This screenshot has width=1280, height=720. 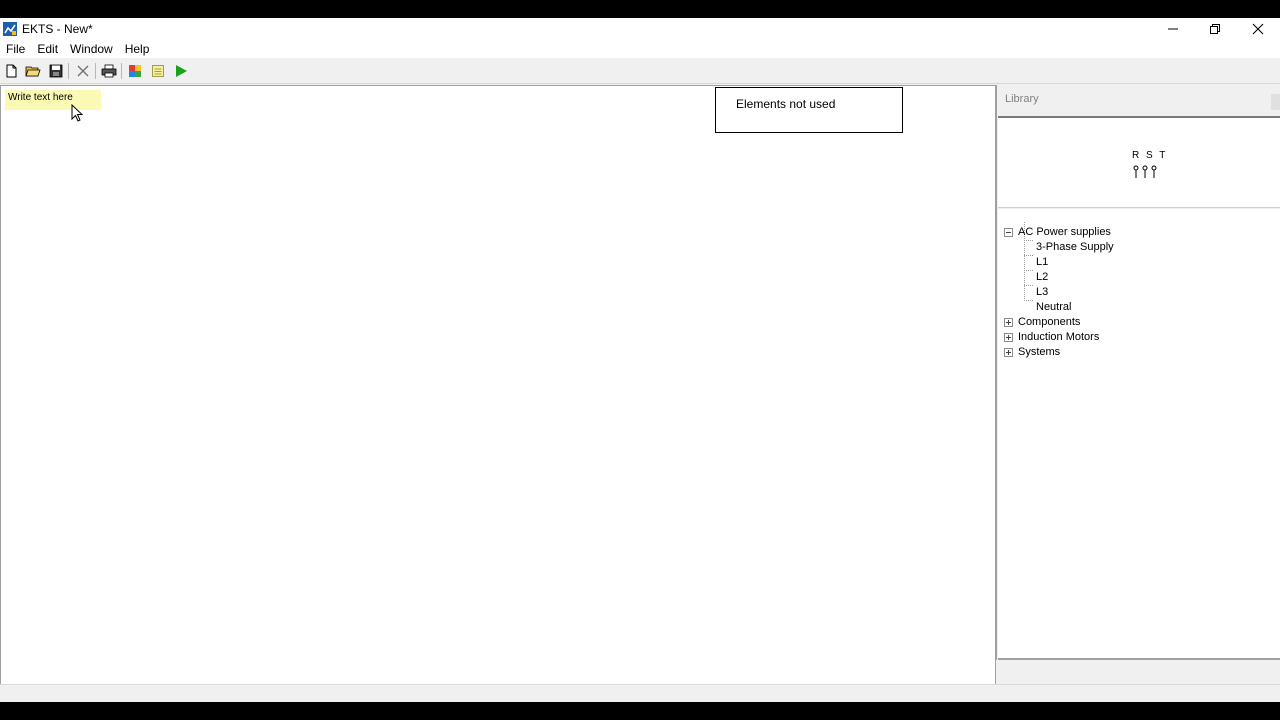 I want to click on menu-help: Help, so click(x=137, y=49).